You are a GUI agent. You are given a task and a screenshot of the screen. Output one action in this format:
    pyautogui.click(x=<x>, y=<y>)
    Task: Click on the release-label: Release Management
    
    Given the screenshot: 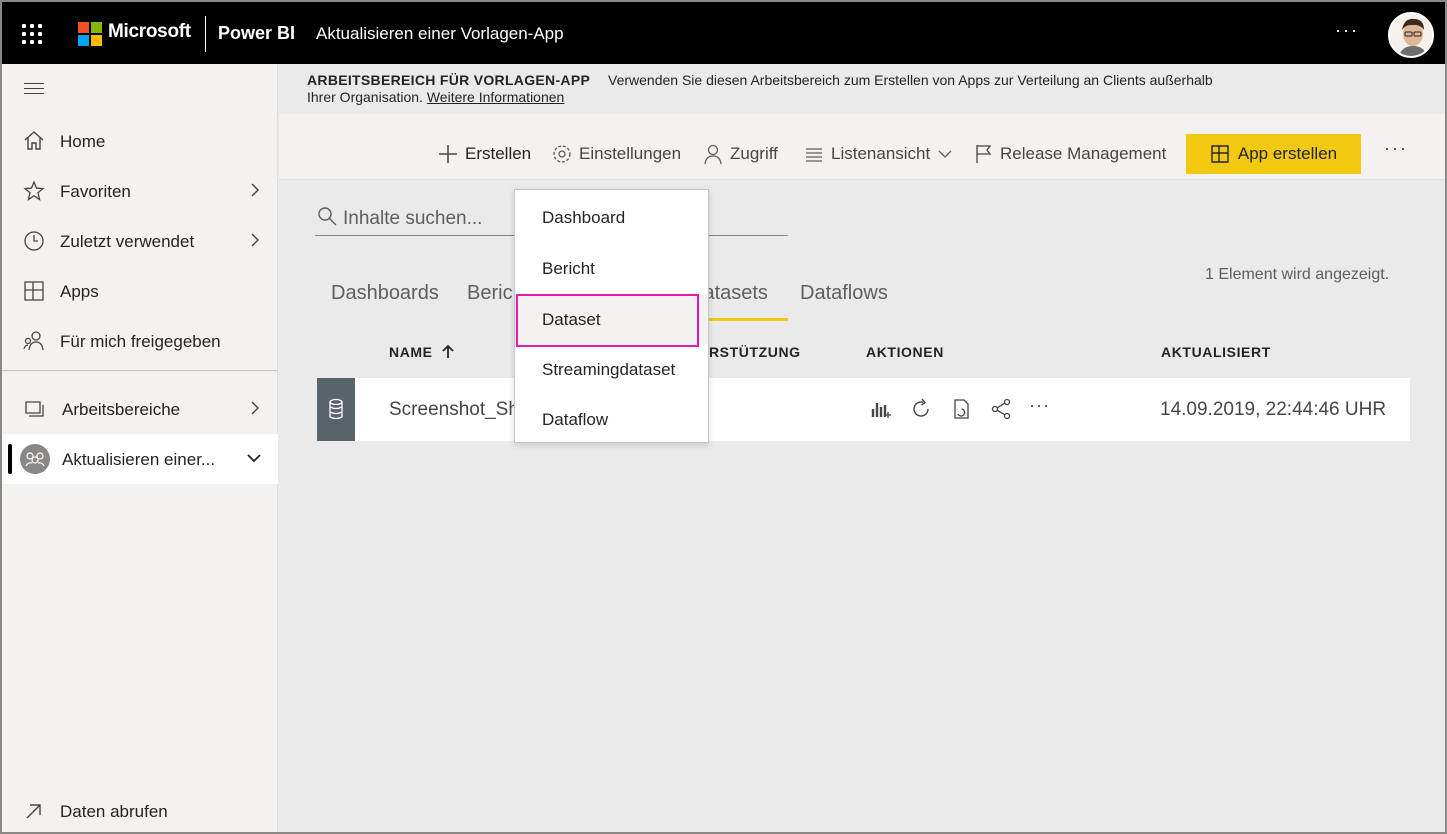 What is the action you would take?
    pyautogui.click(x=1083, y=153)
    